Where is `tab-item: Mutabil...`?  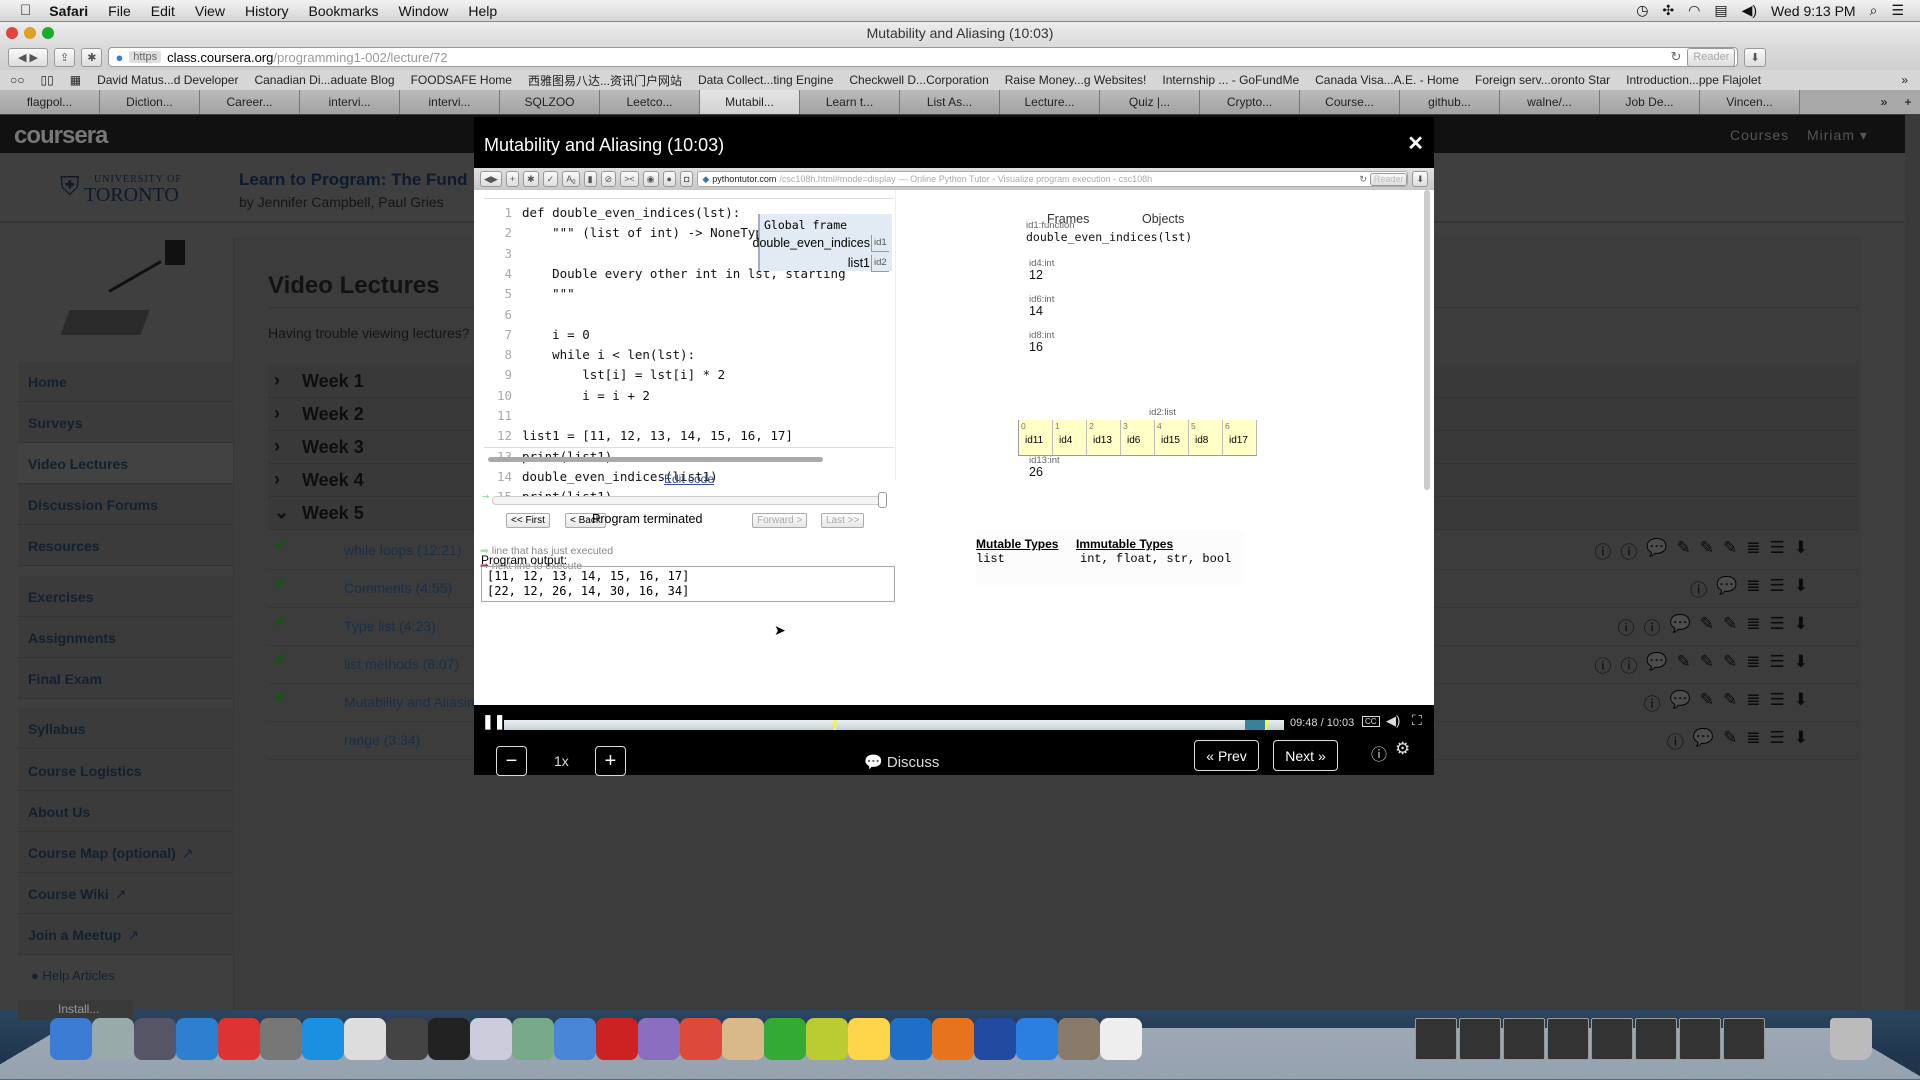
tab-item: Mutabil... is located at coordinates (750, 102).